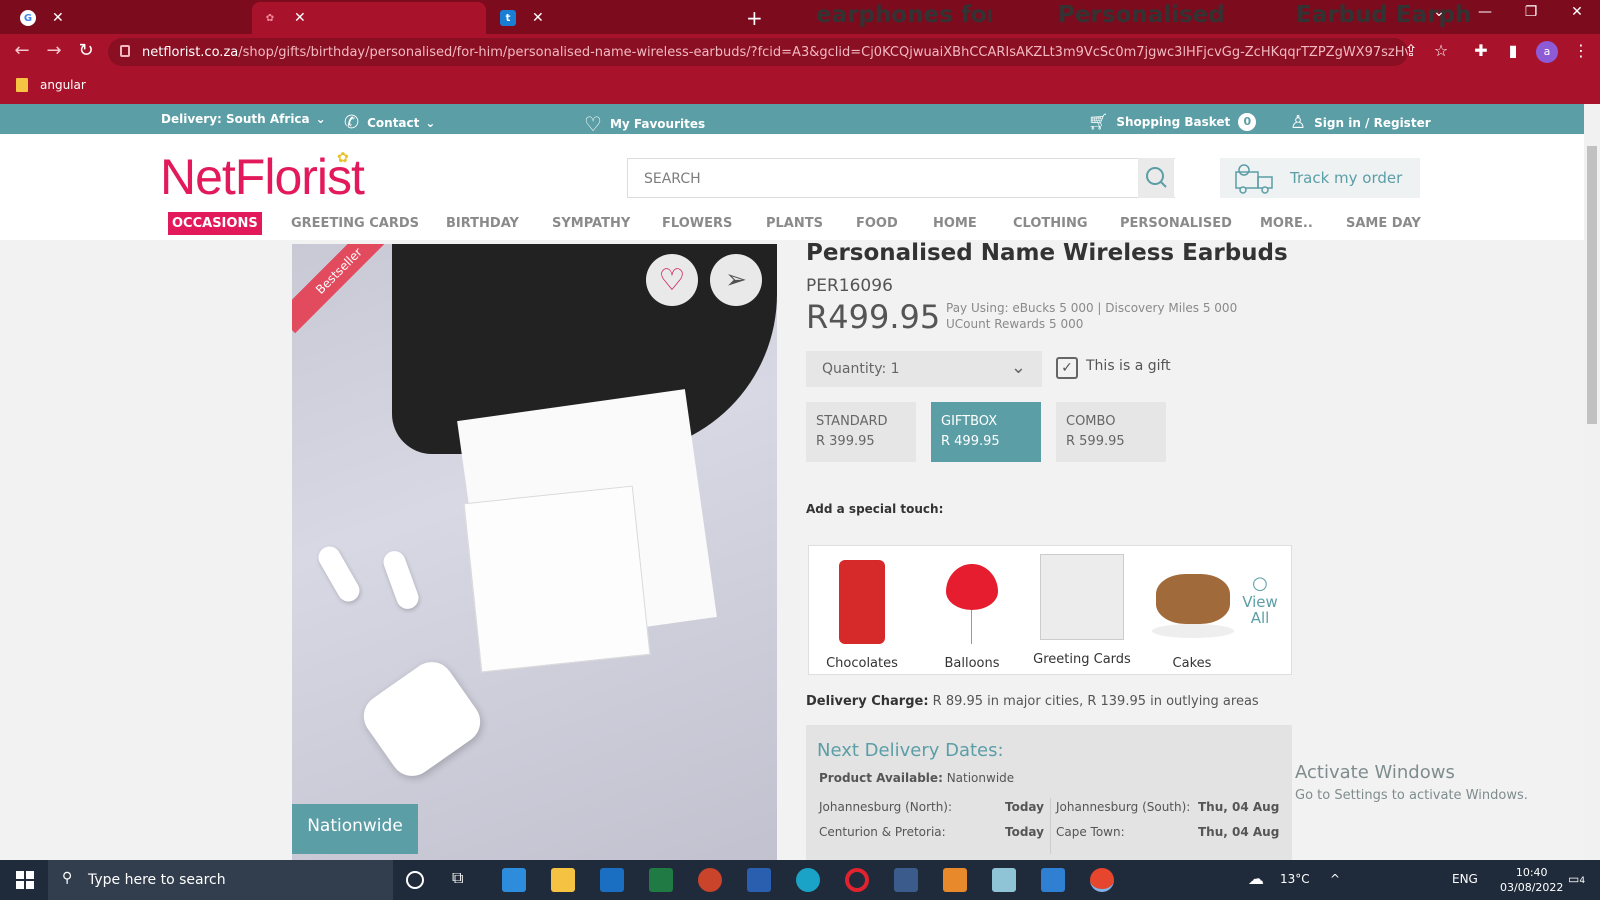 The height and width of the screenshot is (900, 1600). Describe the element at coordinates (514, 880) in the screenshot. I see `store-icon` at that location.